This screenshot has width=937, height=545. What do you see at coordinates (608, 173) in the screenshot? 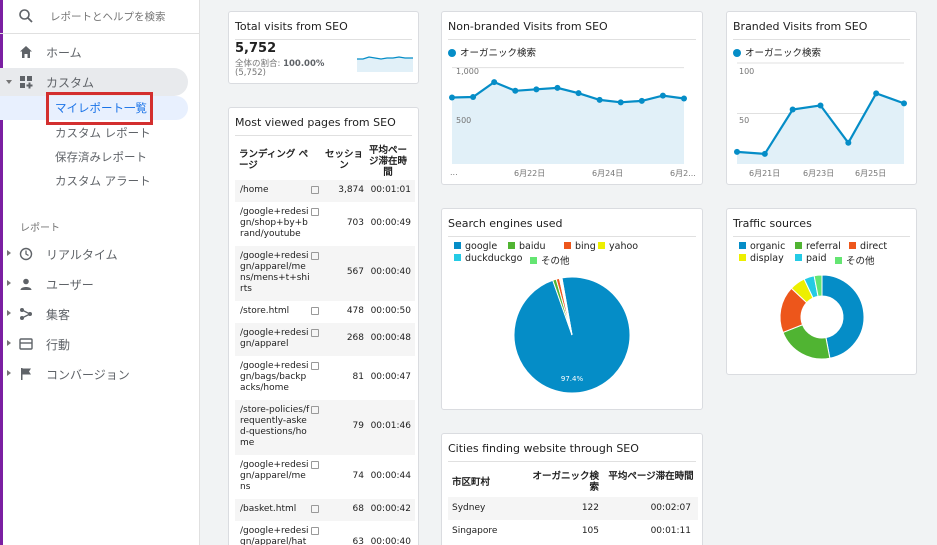
I see `x-tick-label: 6月24日` at bounding box center [608, 173].